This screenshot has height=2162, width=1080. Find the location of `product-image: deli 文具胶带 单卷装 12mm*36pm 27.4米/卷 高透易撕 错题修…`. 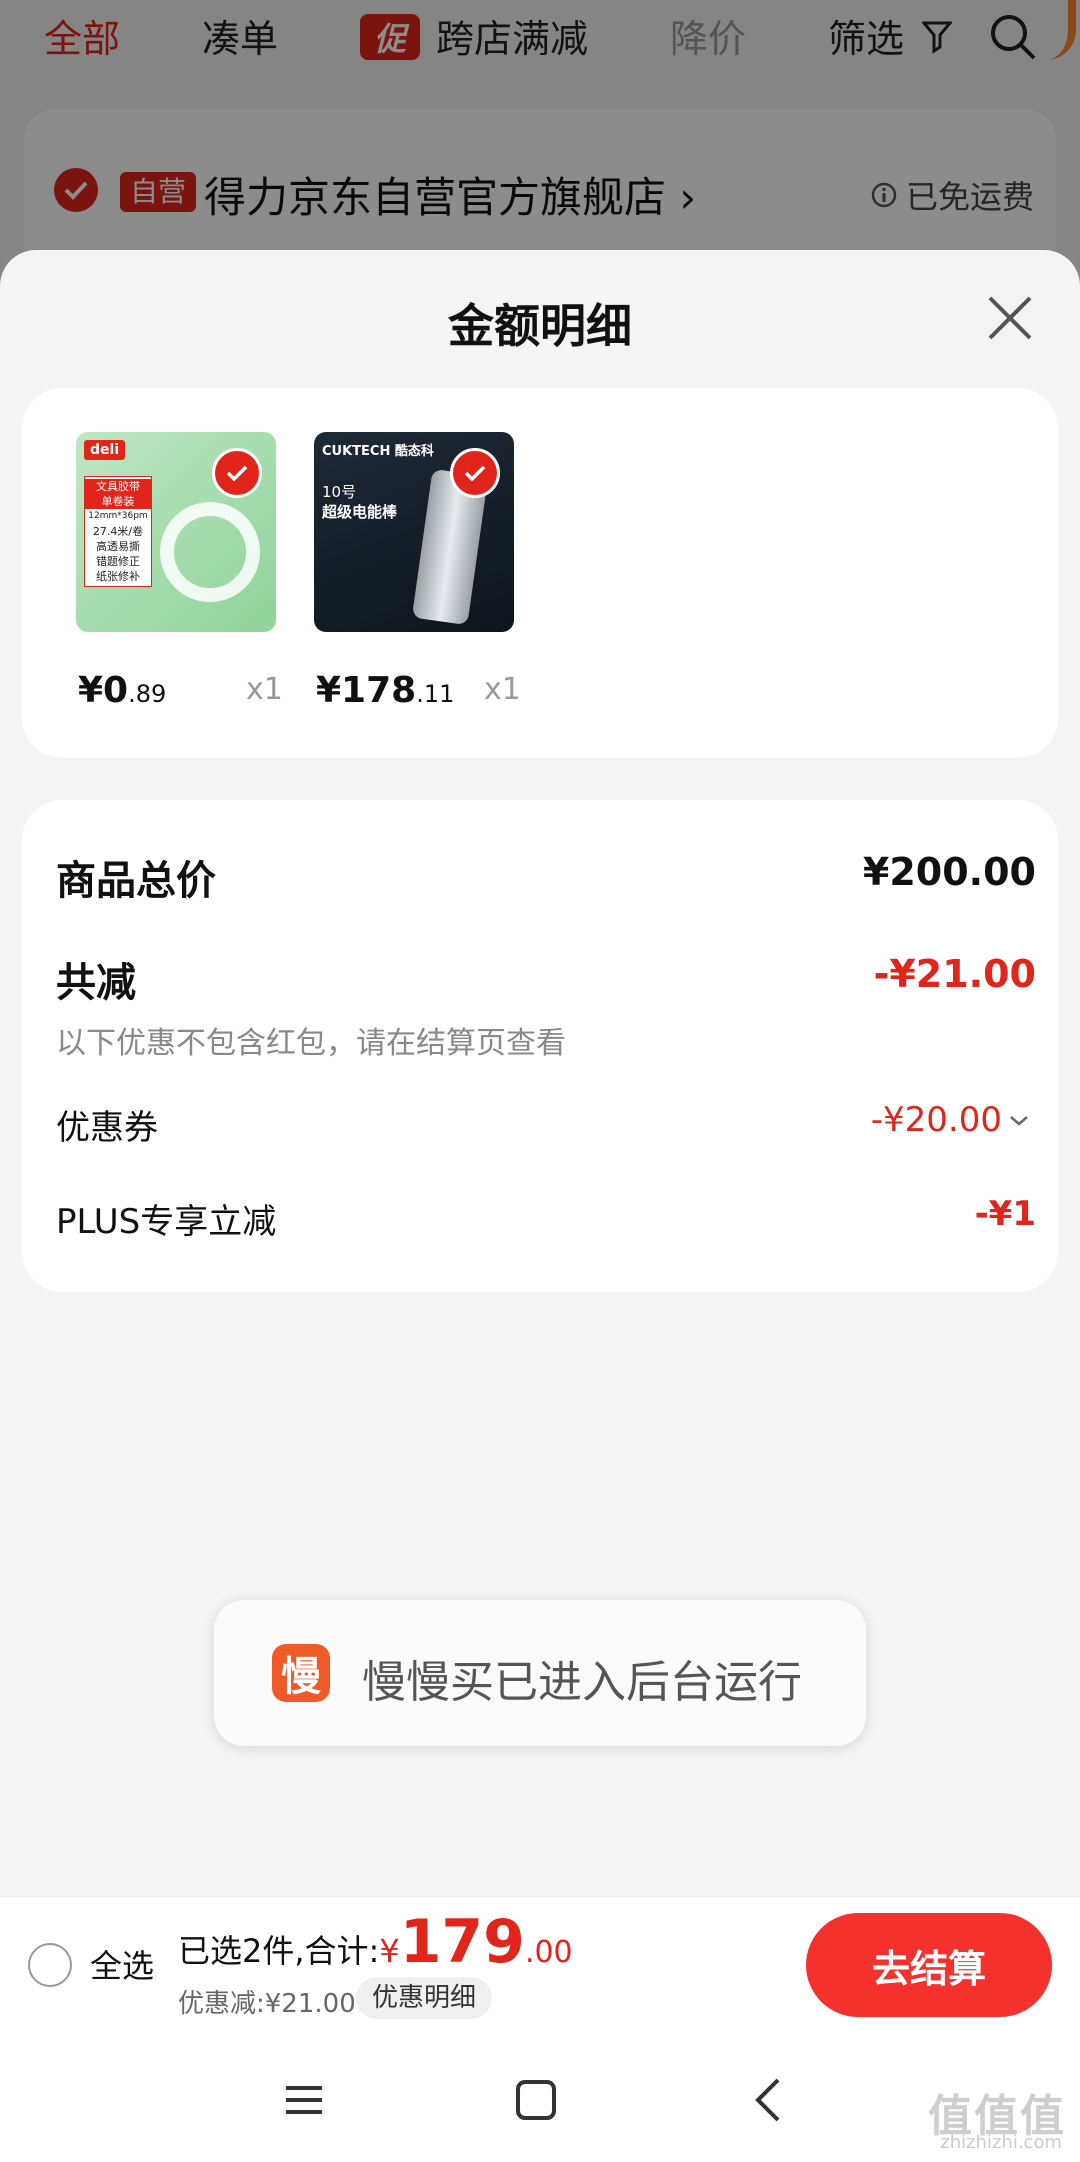

product-image: deli 文具胶带 单卷装 12mm*36pm 27.4米/卷 高透易撕 错题修… is located at coordinates (176, 532).